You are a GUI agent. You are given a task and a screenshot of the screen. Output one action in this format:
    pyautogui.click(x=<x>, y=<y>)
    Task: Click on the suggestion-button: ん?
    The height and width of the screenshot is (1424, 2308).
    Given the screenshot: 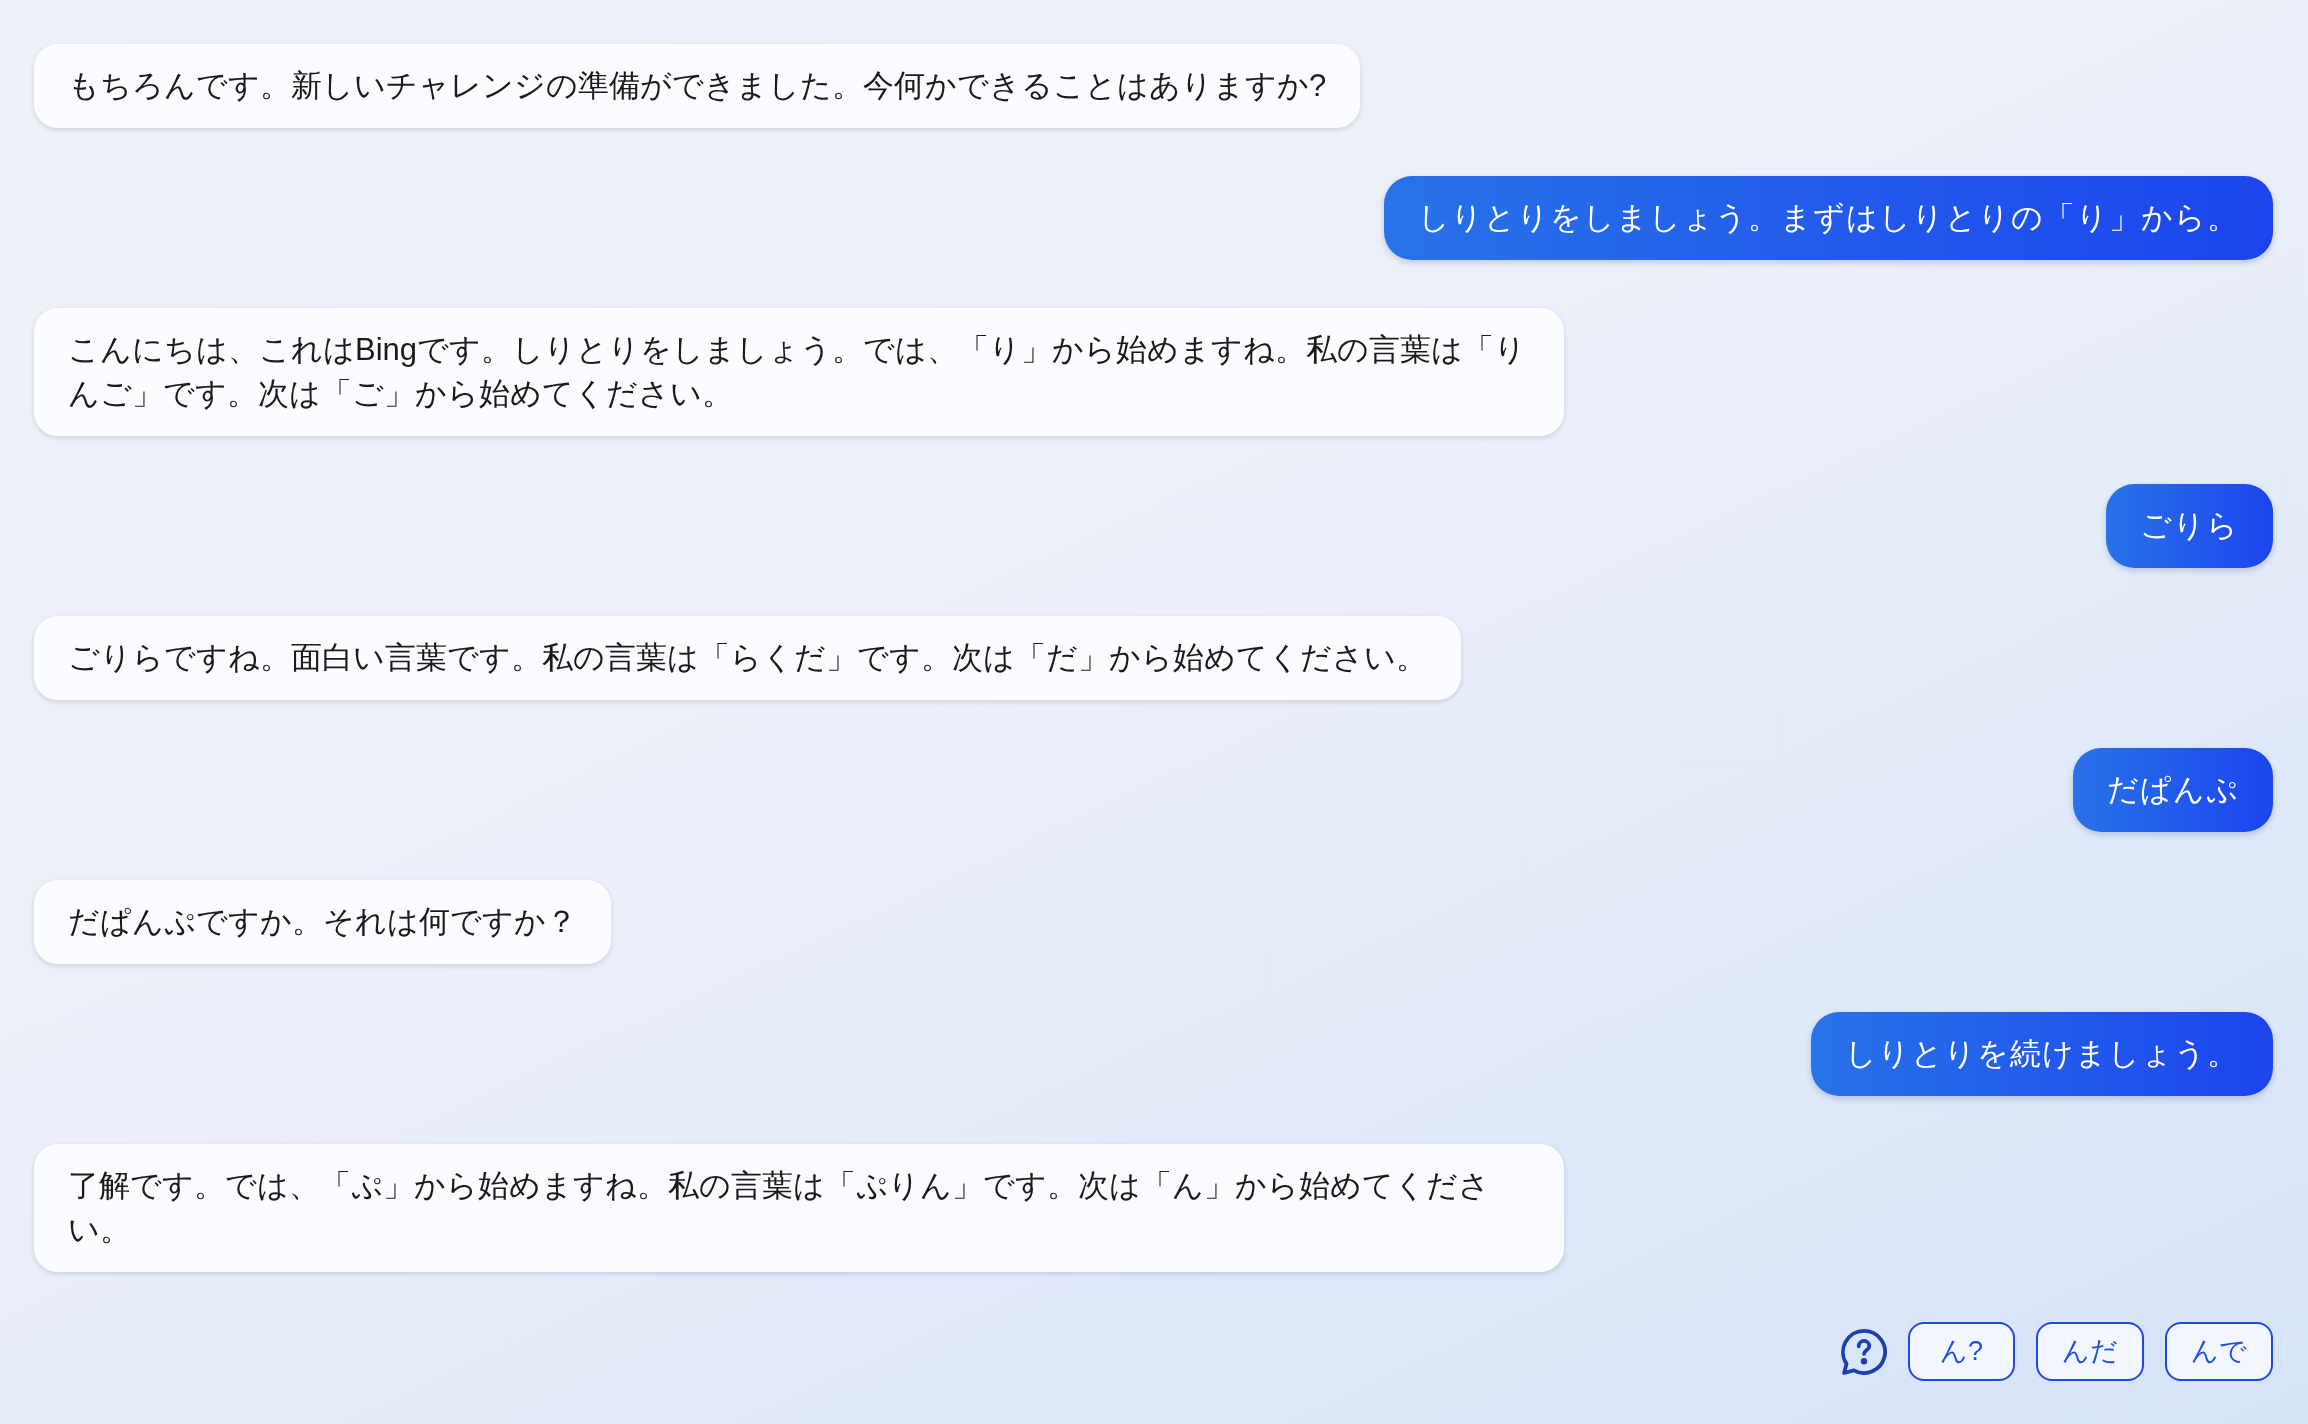 What is the action you would take?
    pyautogui.click(x=1961, y=1351)
    